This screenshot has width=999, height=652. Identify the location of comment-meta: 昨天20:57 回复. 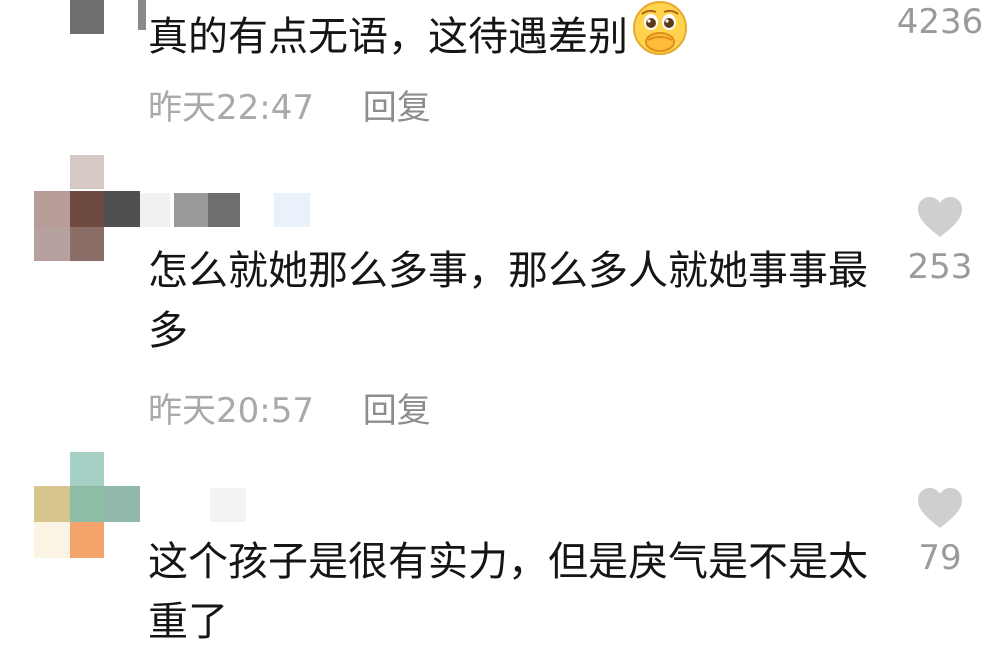
(289, 407).